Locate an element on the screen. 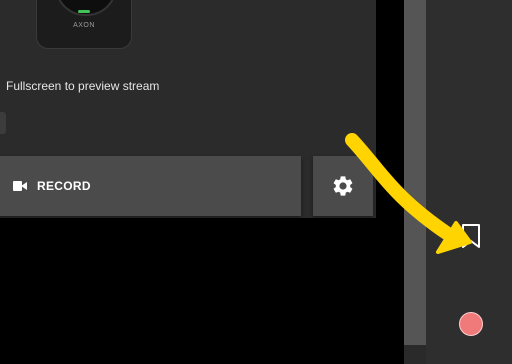 The height and width of the screenshot is (364, 512). scrollbar-end is located at coordinates (415, 354).